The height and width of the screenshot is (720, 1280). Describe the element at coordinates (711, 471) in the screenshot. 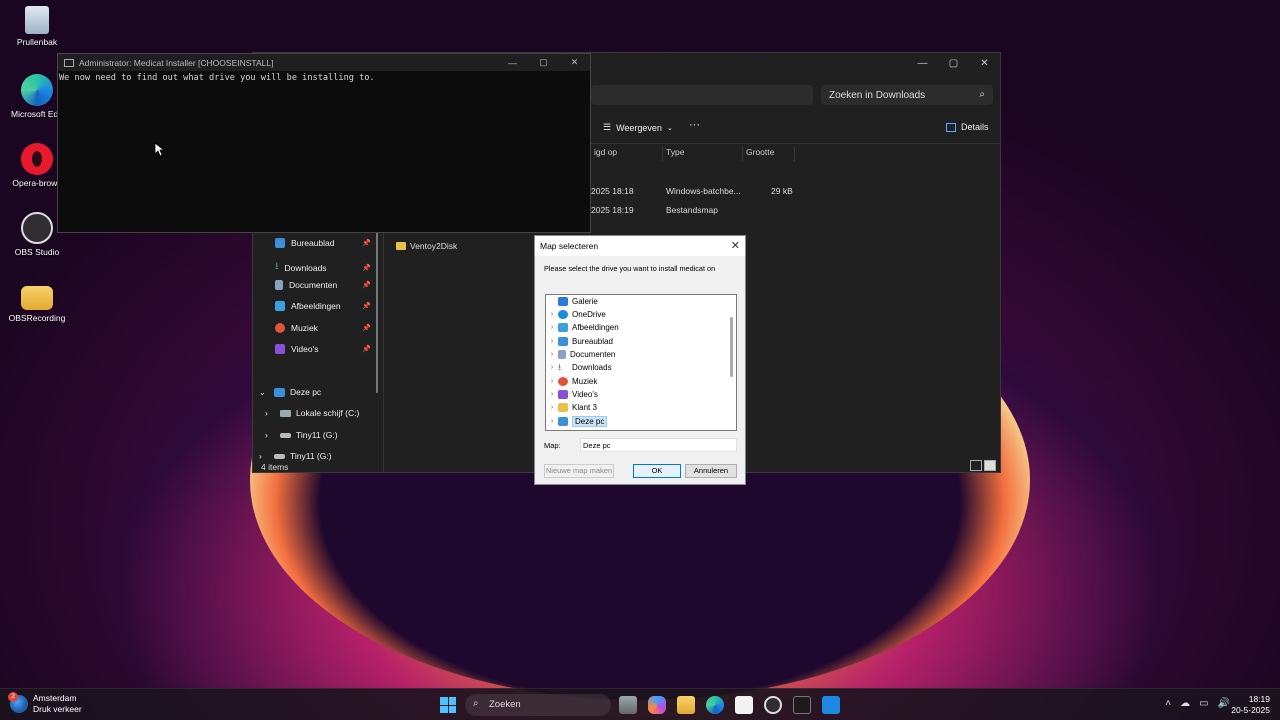

I see `cancel-button: Annuleren` at that location.